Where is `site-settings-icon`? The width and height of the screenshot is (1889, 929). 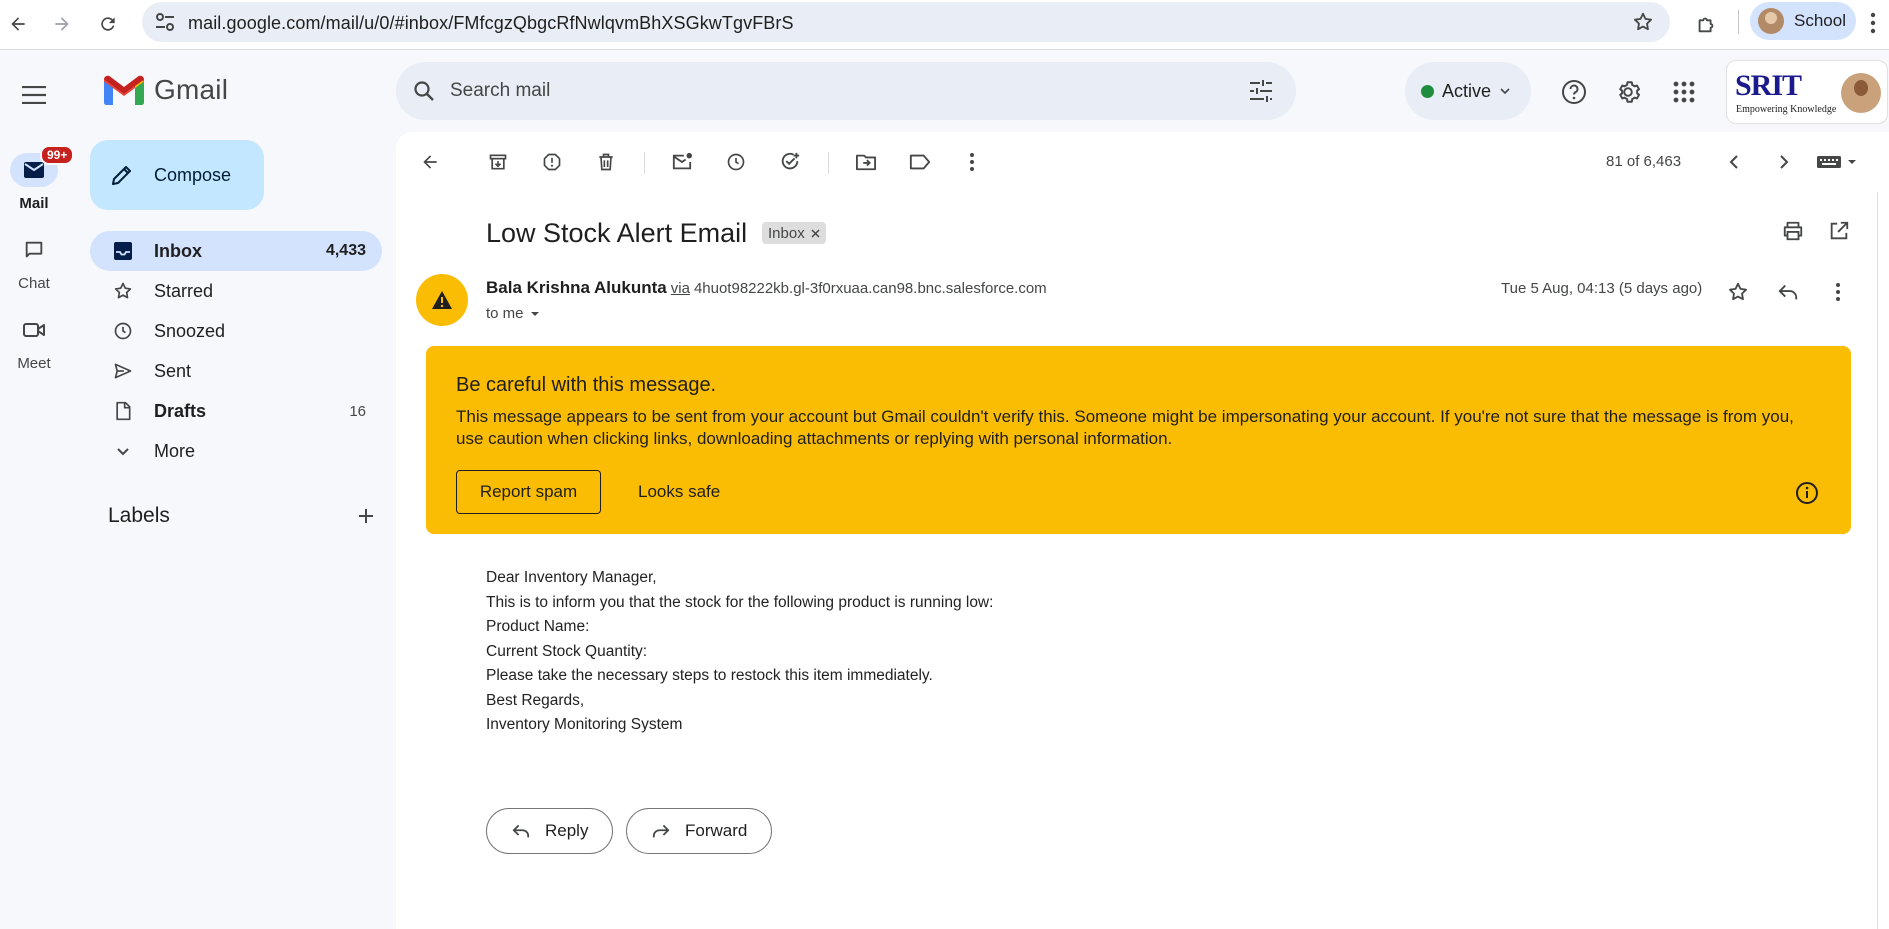
site-settings-icon is located at coordinates (165, 22).